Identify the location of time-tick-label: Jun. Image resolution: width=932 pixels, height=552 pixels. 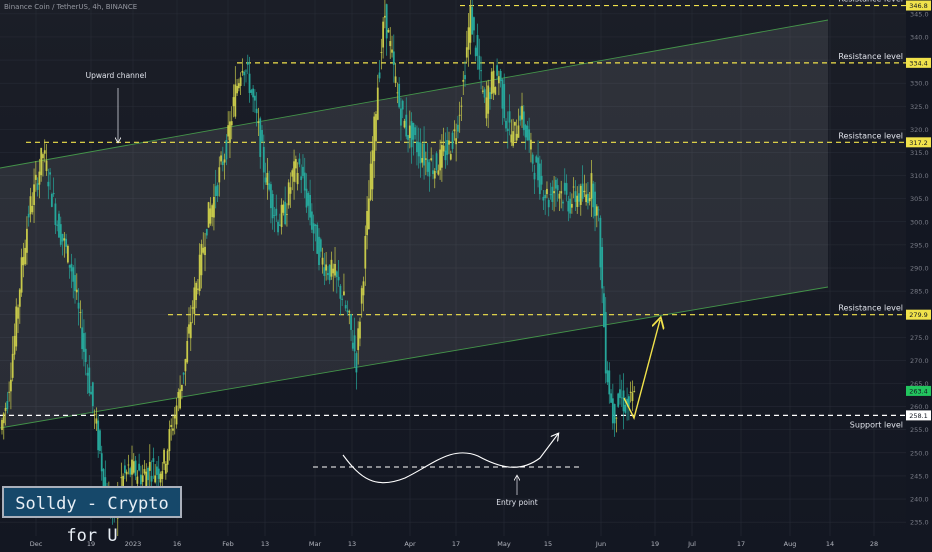
(600, 544).